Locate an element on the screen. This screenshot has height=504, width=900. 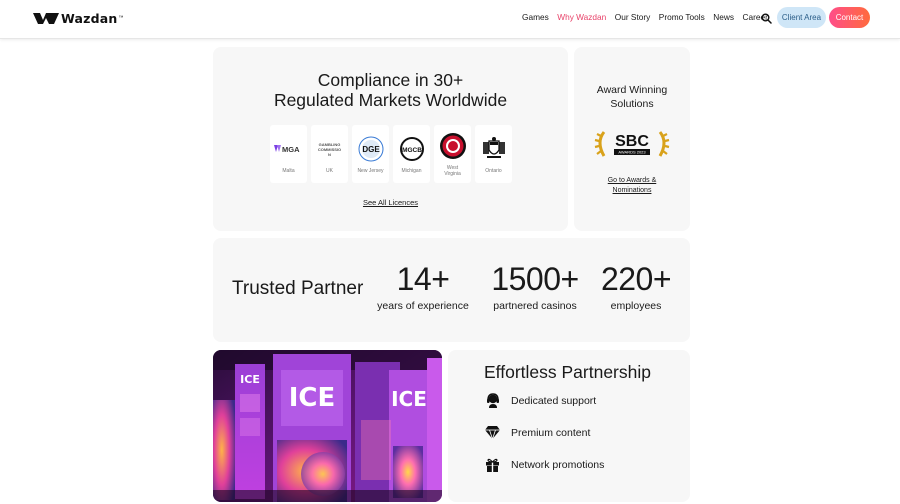
client-area-button: Client Area is located at coordinates (801, 17).